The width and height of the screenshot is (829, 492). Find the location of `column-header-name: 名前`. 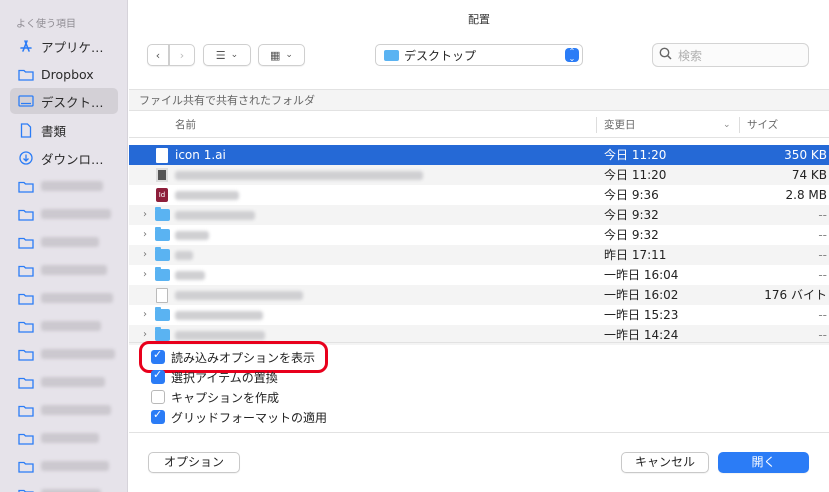

column-header-name: 名前 is located at coordinates (185, 125).